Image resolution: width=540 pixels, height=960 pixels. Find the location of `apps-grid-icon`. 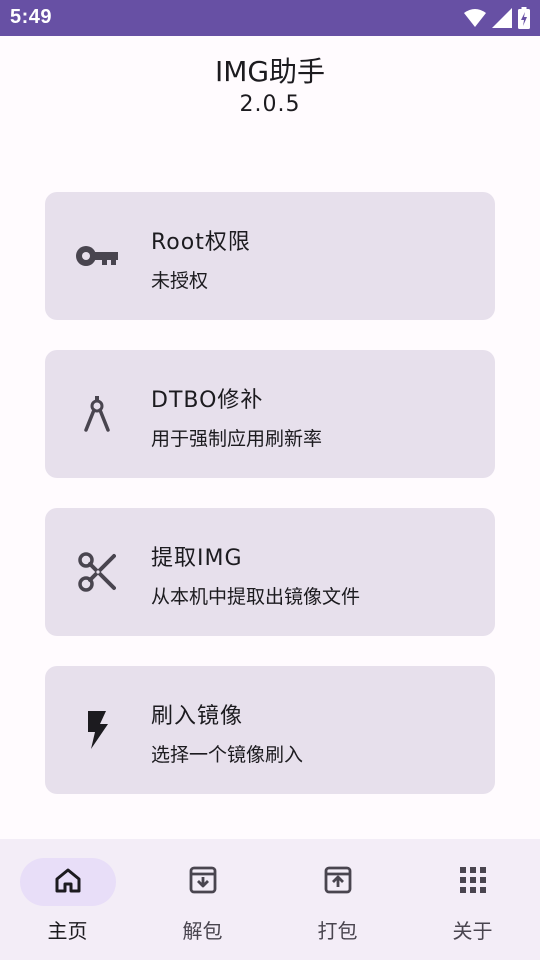

apps-grid-icon is located at coordinates (472, 882).